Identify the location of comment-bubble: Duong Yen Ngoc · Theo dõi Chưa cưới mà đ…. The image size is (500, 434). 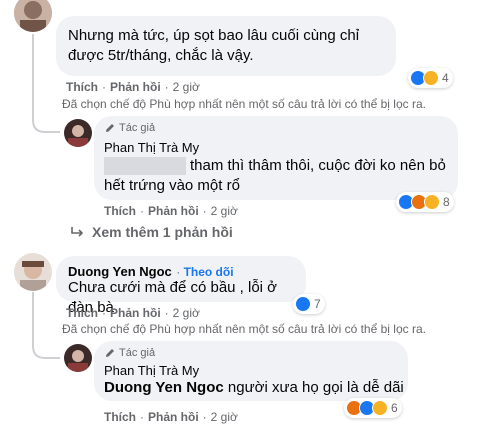
(181, 286).